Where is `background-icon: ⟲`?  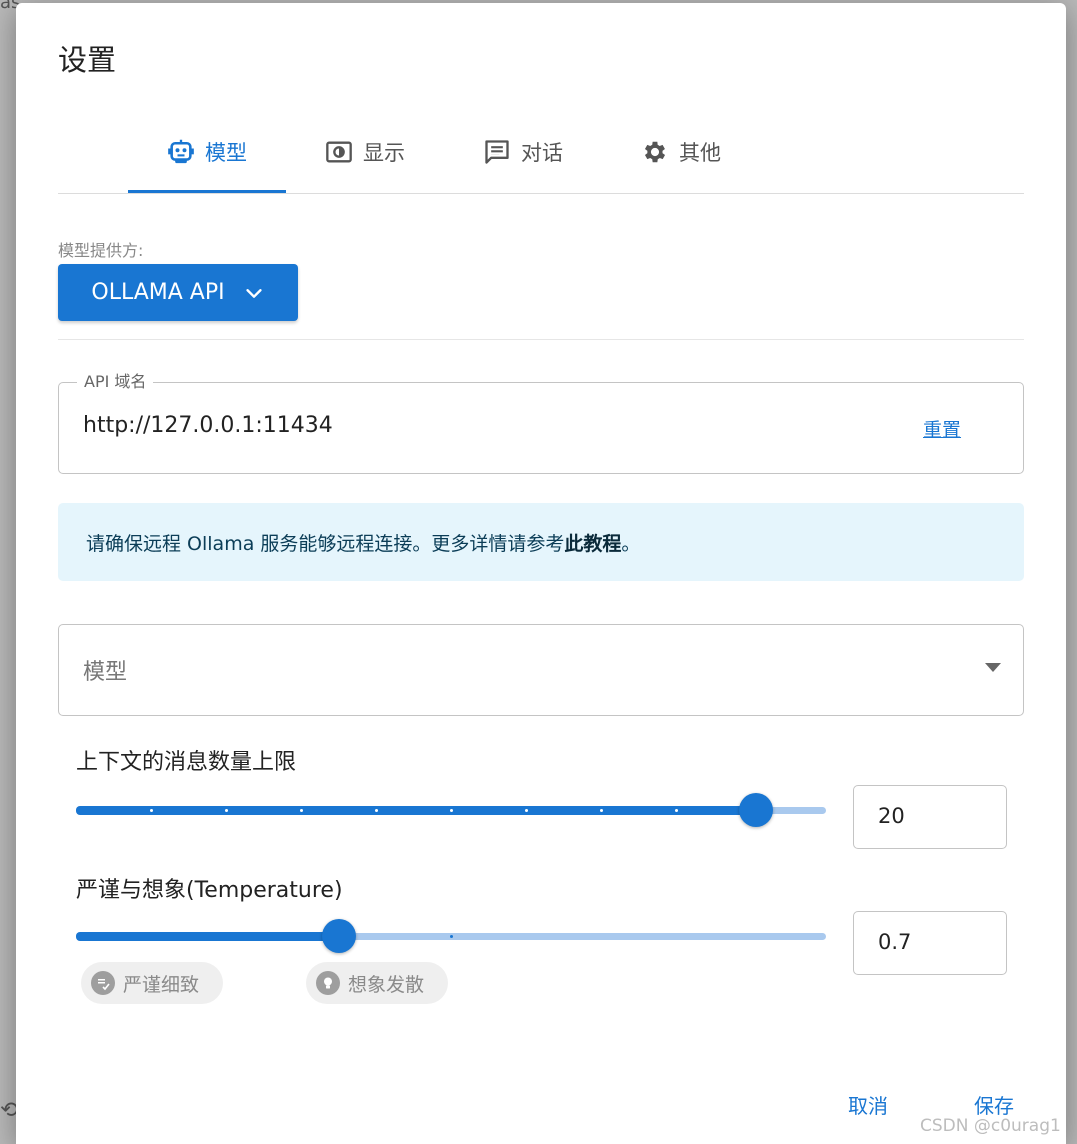
background-icon: ⟲ is located at coordinates (9, 1110).